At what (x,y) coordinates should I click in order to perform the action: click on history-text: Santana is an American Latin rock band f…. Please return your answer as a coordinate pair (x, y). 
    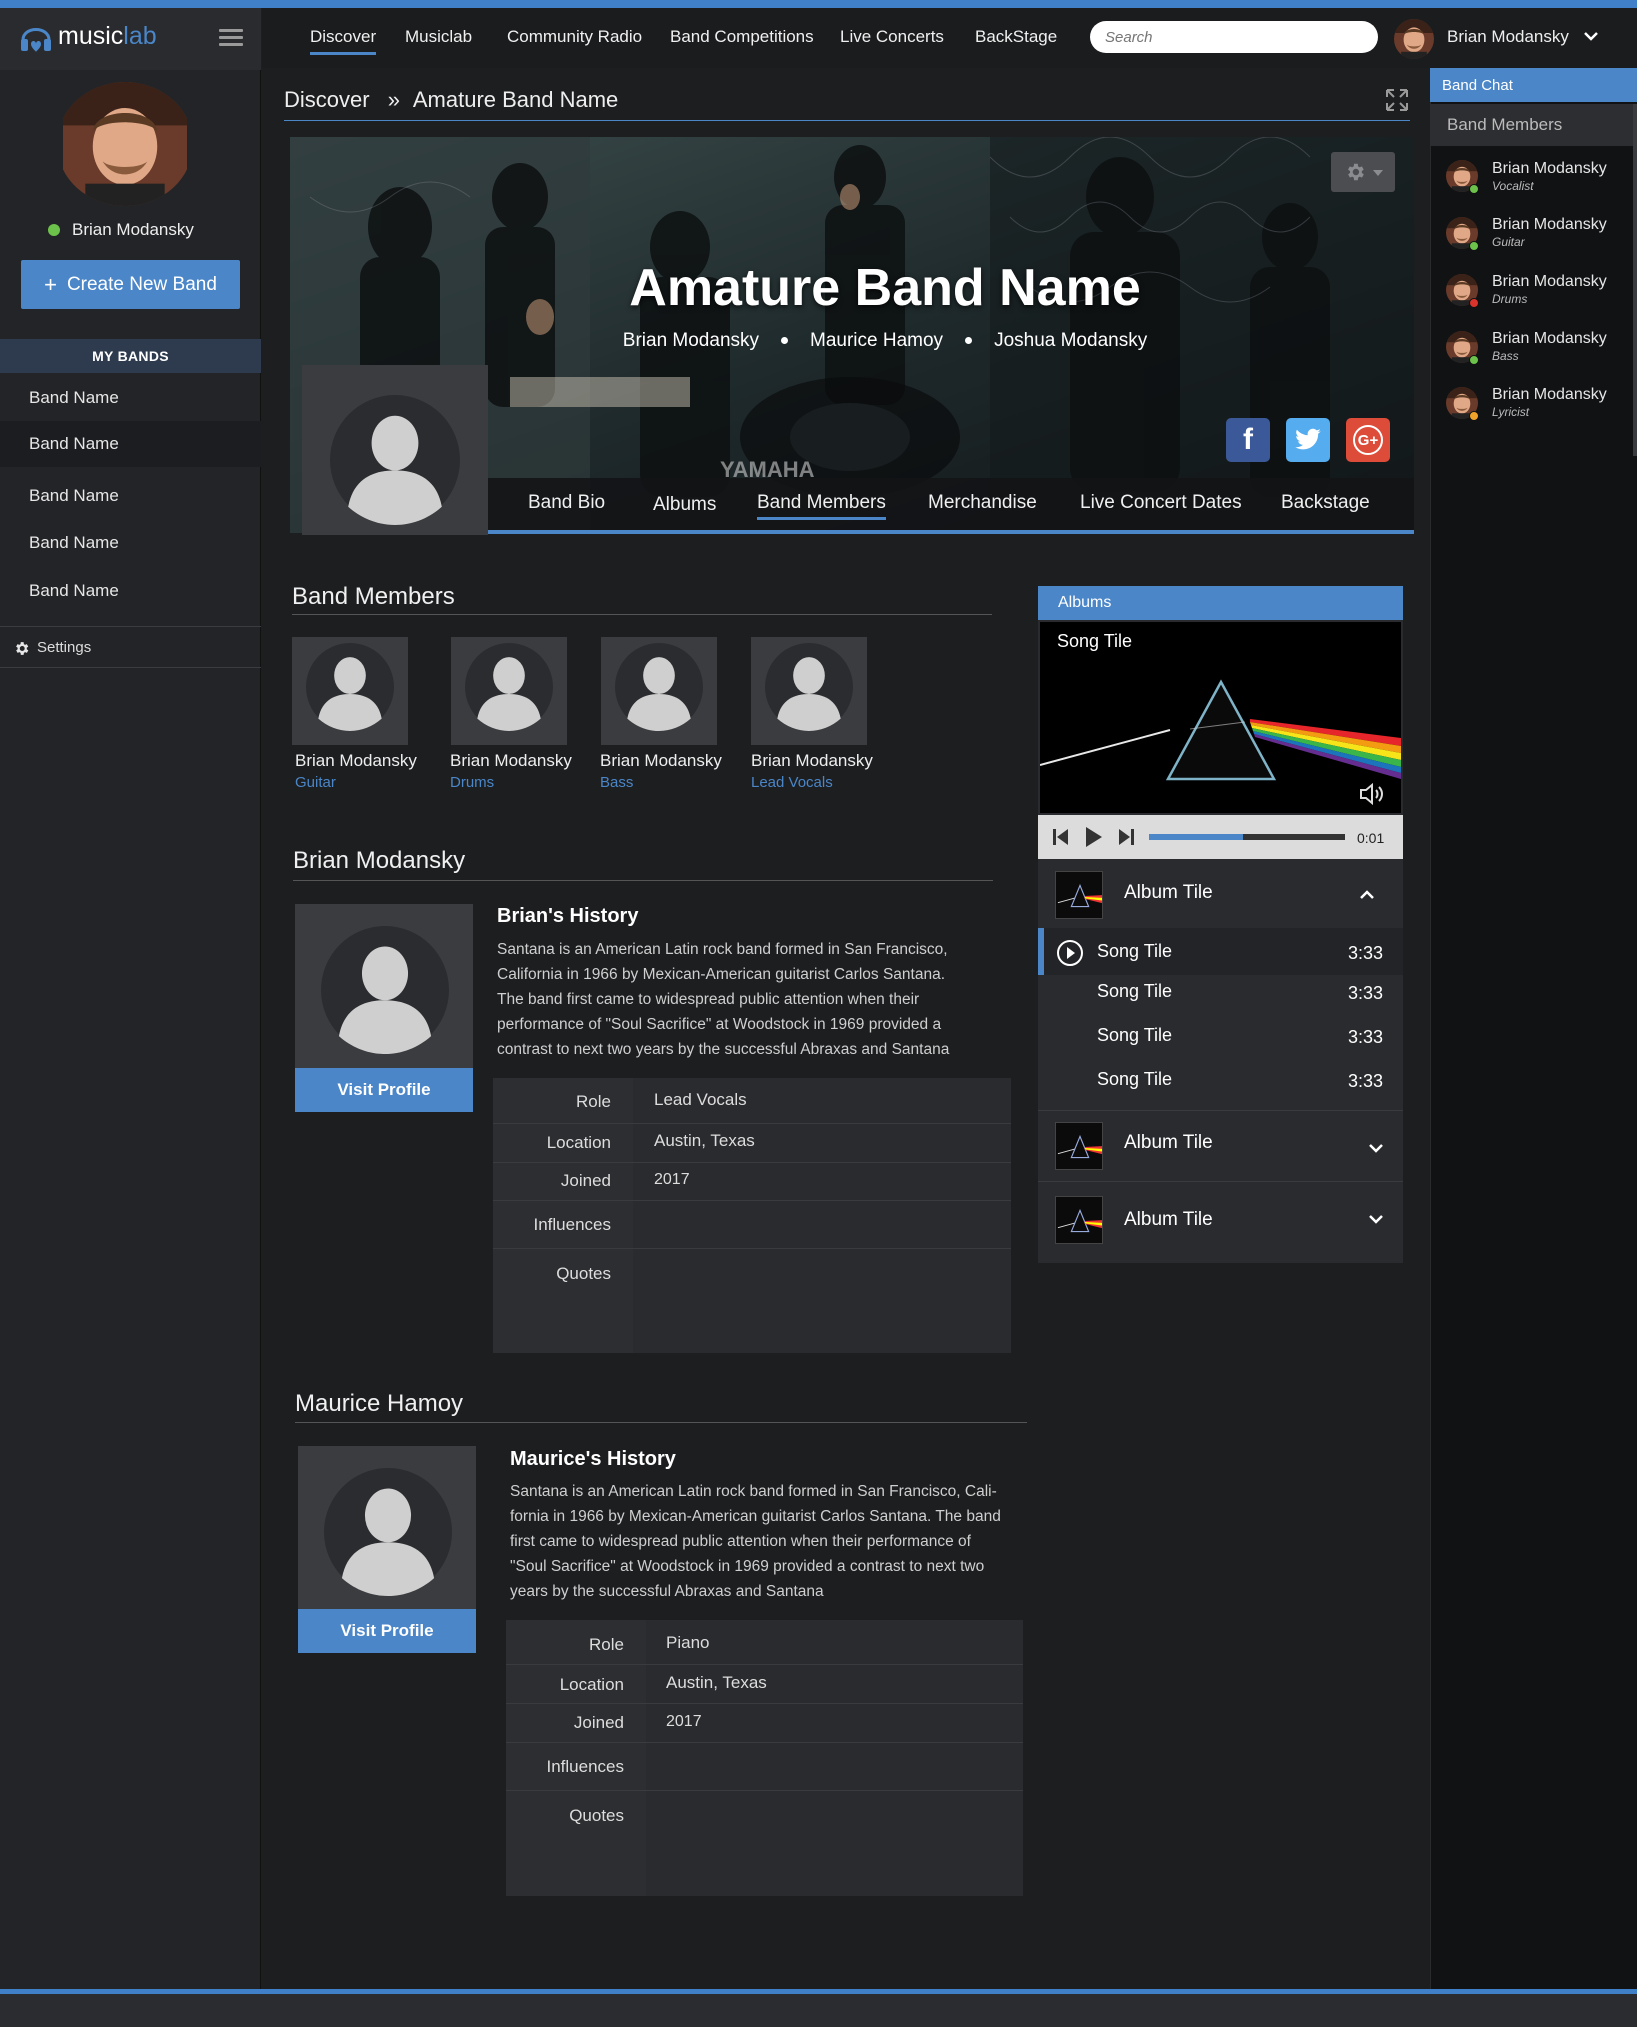
    Looking at the image, I should click on (757, 999).